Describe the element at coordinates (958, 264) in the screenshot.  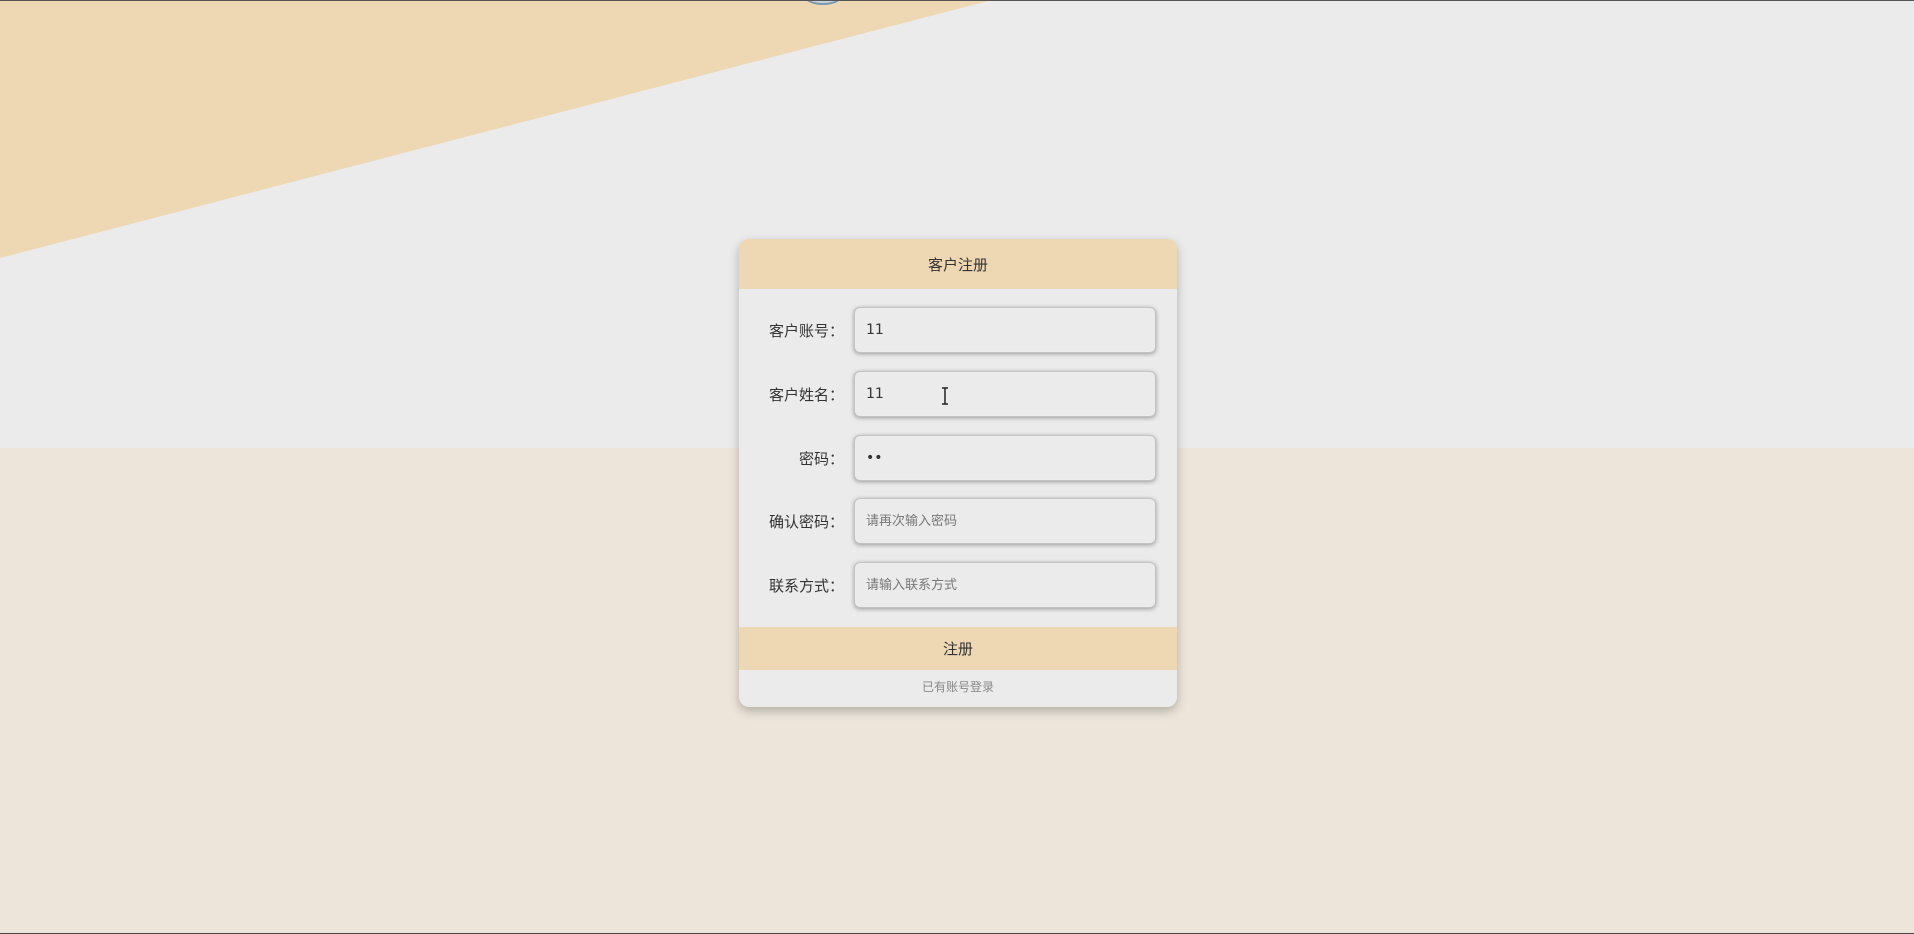
I see `register-title: 客户注册` at that location.